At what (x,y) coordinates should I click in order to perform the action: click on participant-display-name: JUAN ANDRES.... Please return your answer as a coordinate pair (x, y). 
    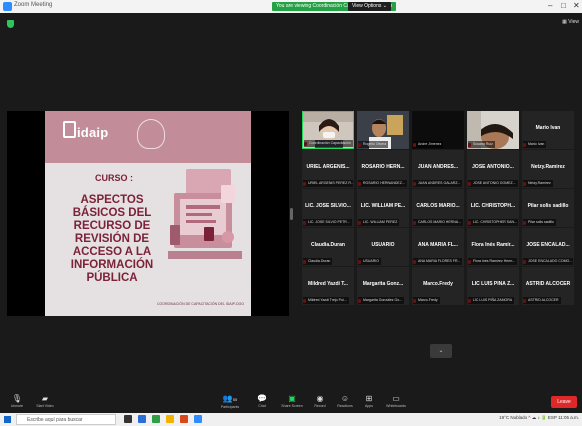
    Looking at the image, I should click on (438, 167).